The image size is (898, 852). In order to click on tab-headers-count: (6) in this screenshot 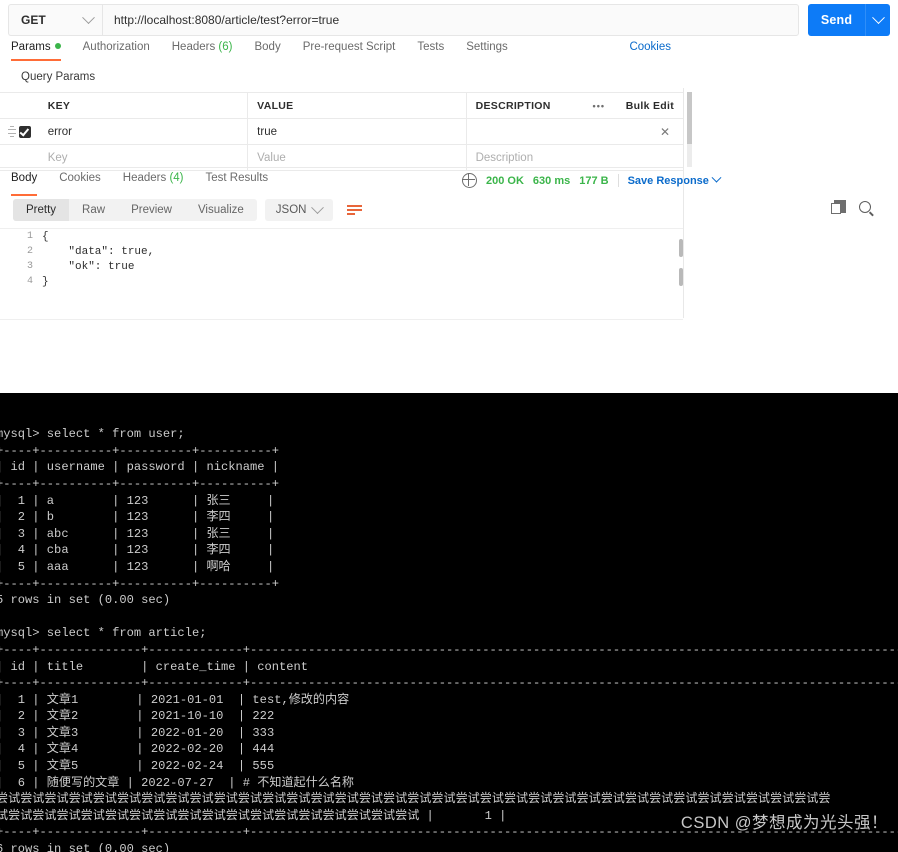, I will do `click(225, 47)`.